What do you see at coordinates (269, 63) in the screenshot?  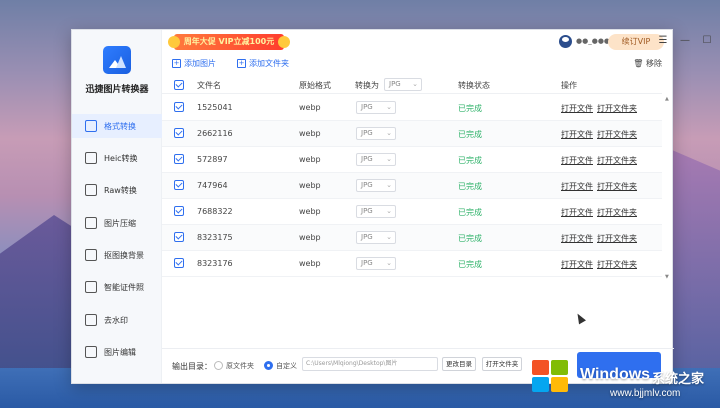 I see `add-folder-label: 添加文件夹` at bounding box center [269, 63].